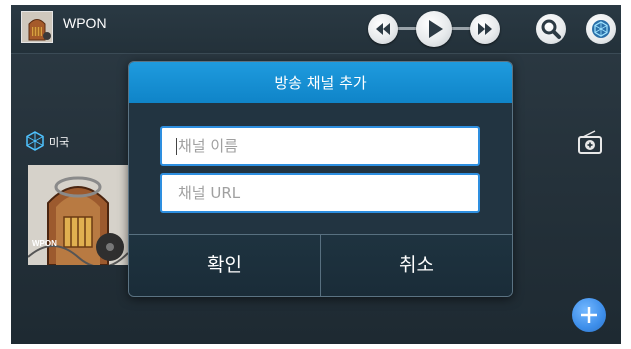 The height and width of the screenshot is (349, 631). What do you see at coordinates (416, 265) in the screenshot?
I see `cancel-button: 취소` at bounding box center [416, 265].